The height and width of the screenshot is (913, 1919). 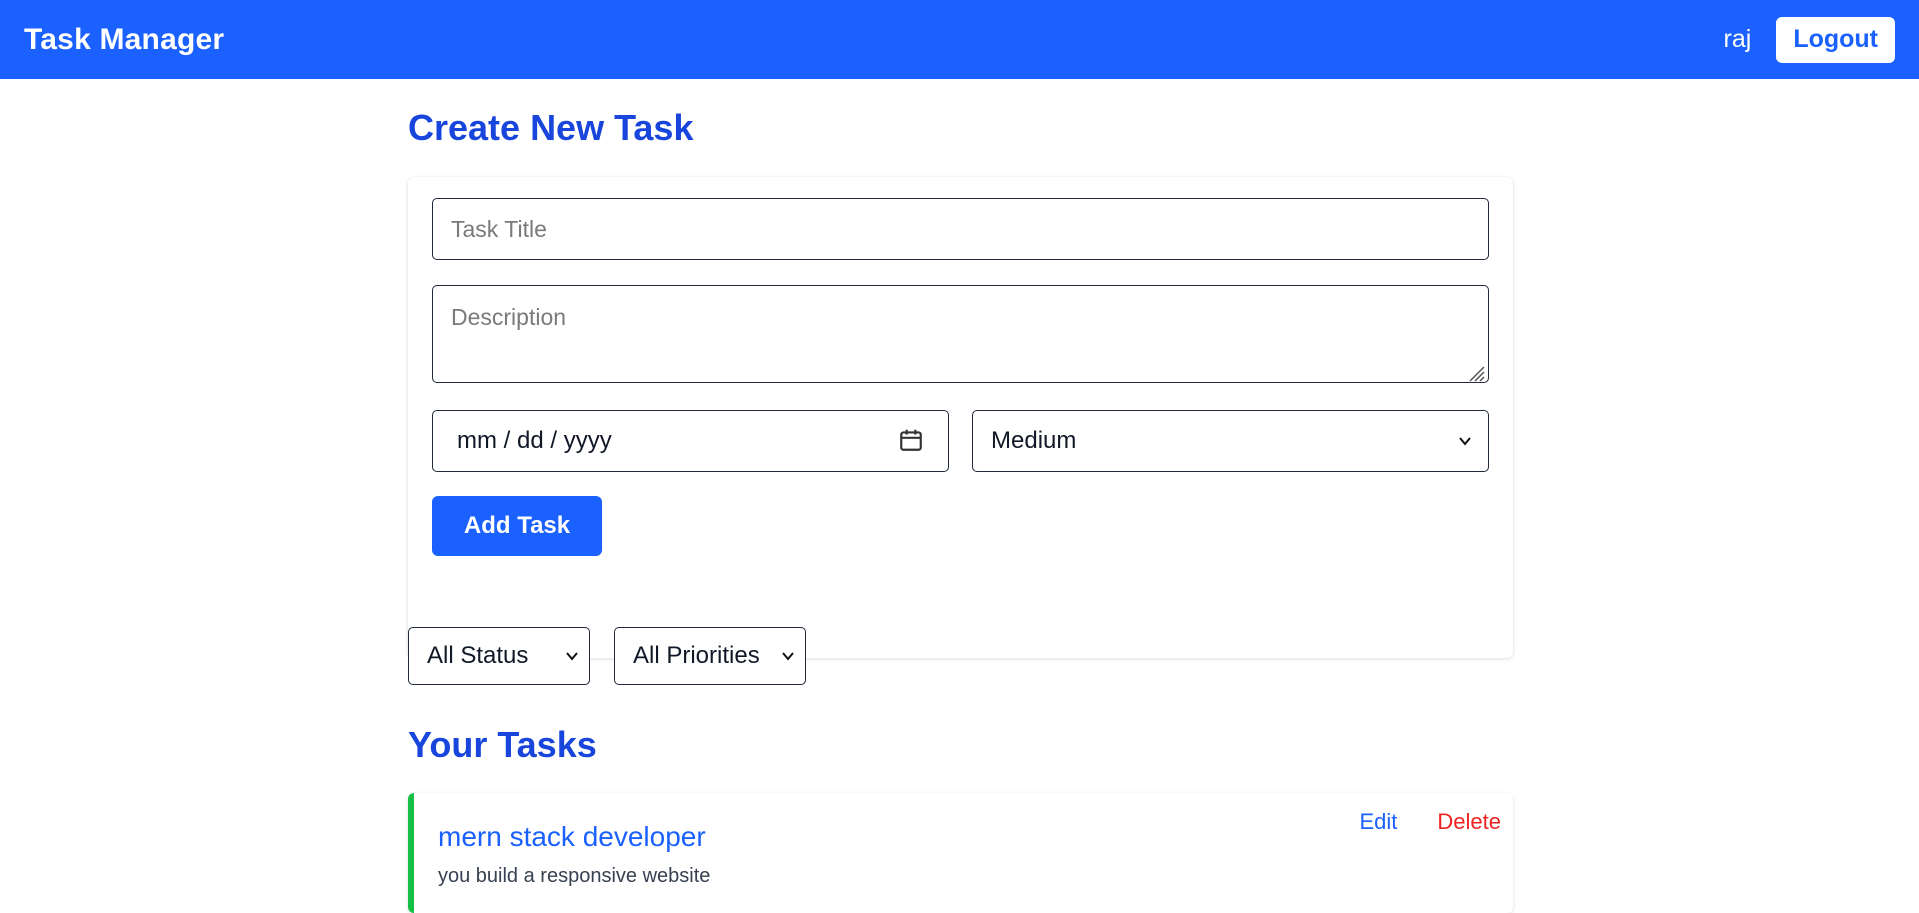 I want to click on task-actions: Edit Delete, so click(x=1430, y=822).